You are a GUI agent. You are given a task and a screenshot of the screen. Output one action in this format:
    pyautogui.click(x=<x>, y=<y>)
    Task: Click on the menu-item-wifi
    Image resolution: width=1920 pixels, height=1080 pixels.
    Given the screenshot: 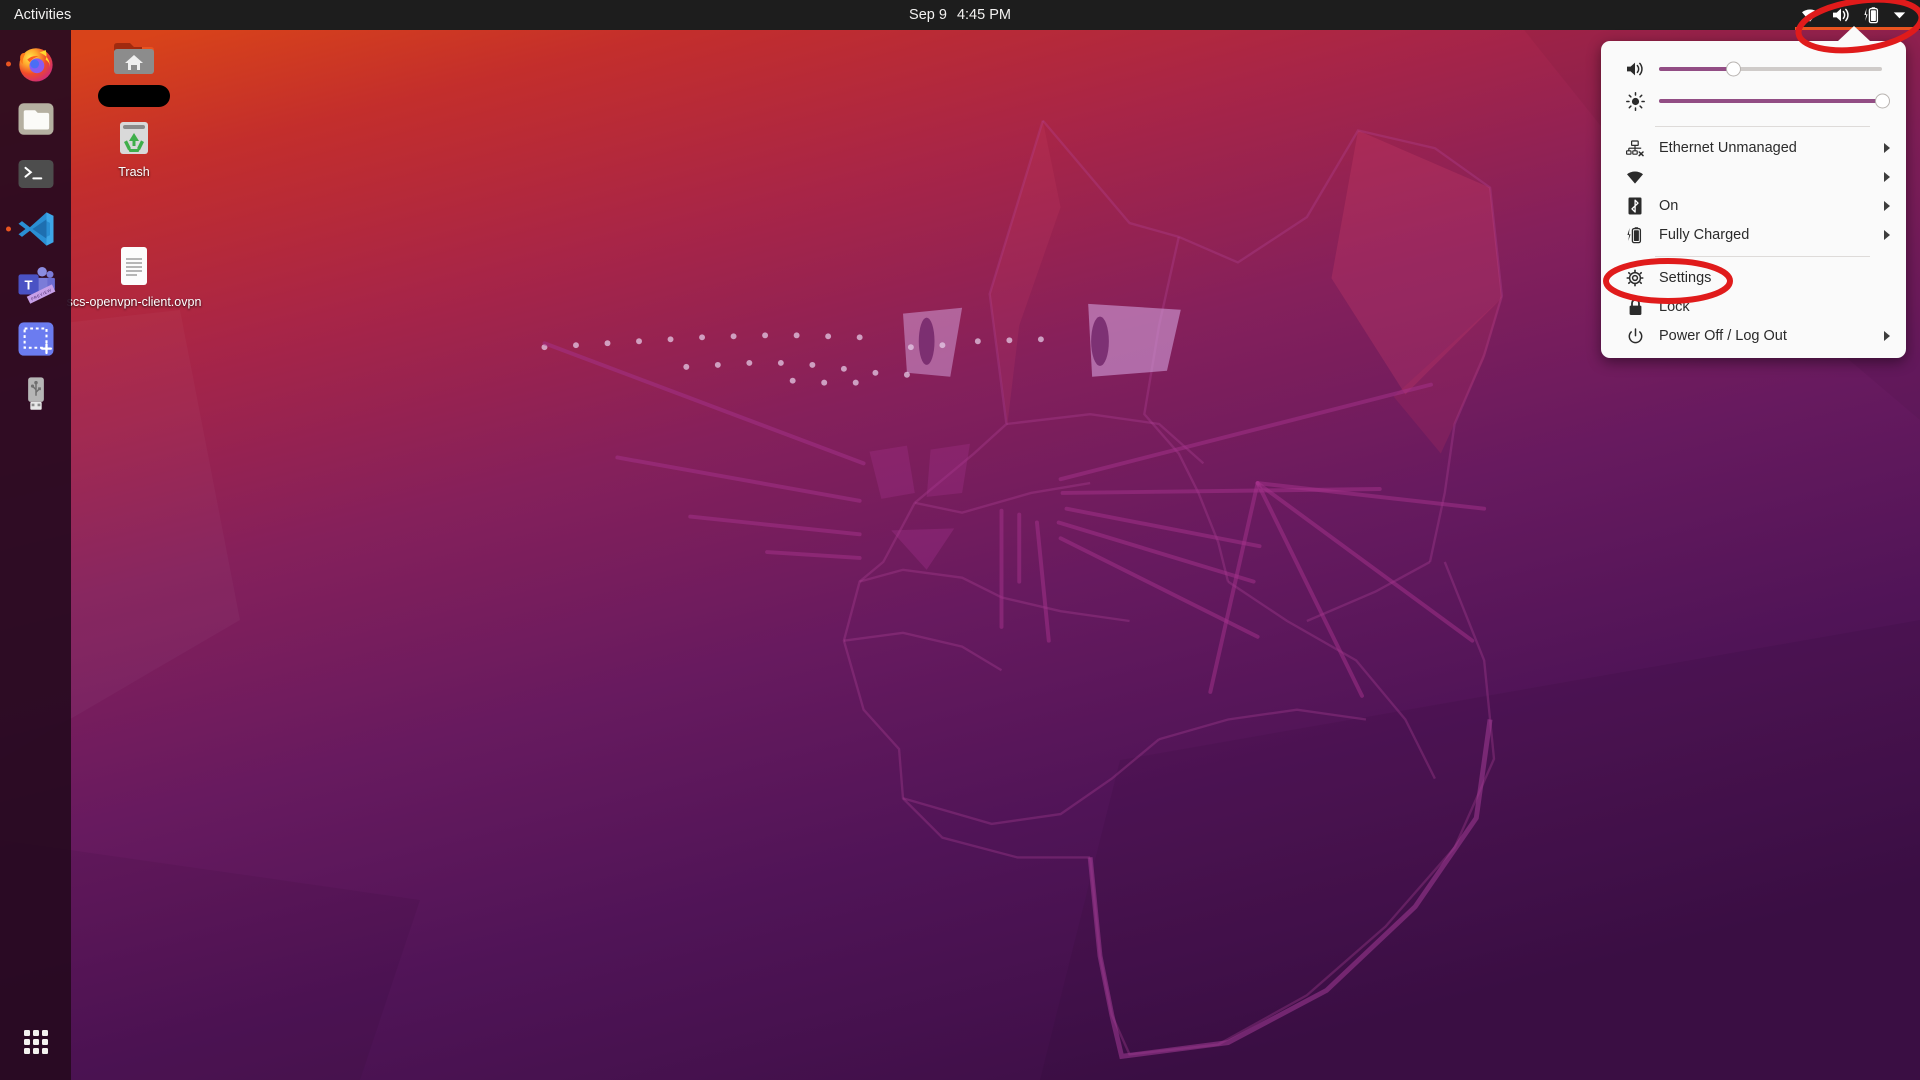 What is the action you would take?
    pyautogui.click(x=1753, y=177)
    